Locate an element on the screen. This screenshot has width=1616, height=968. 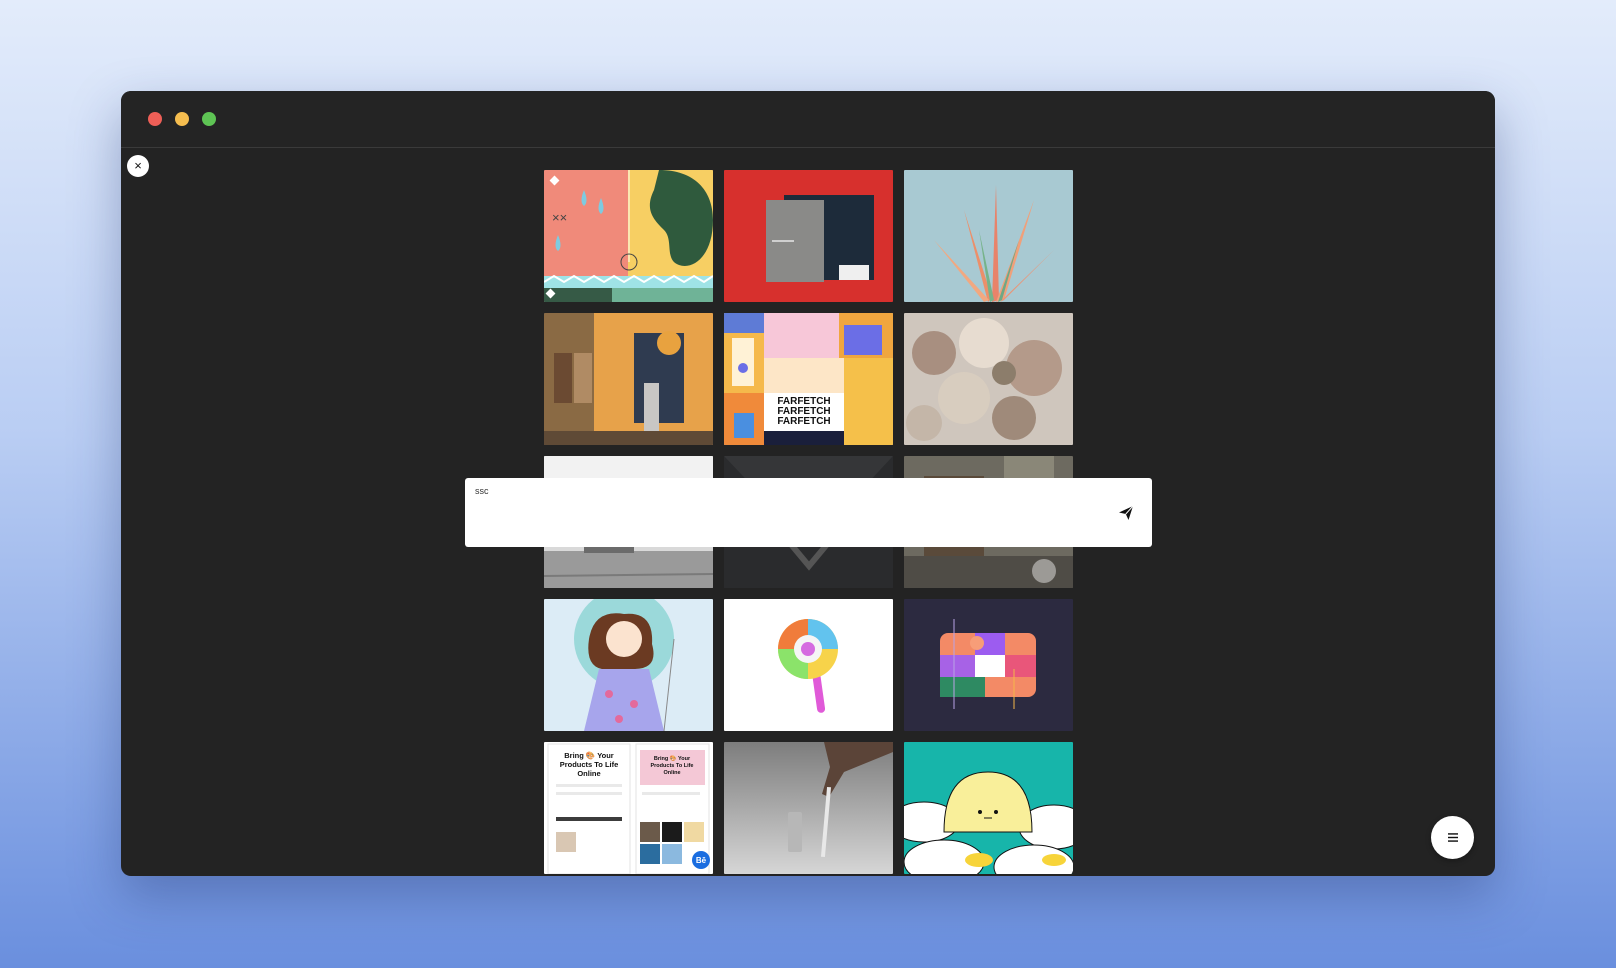
grid-tile-closet-illustration is located at coordinates (628, 379).